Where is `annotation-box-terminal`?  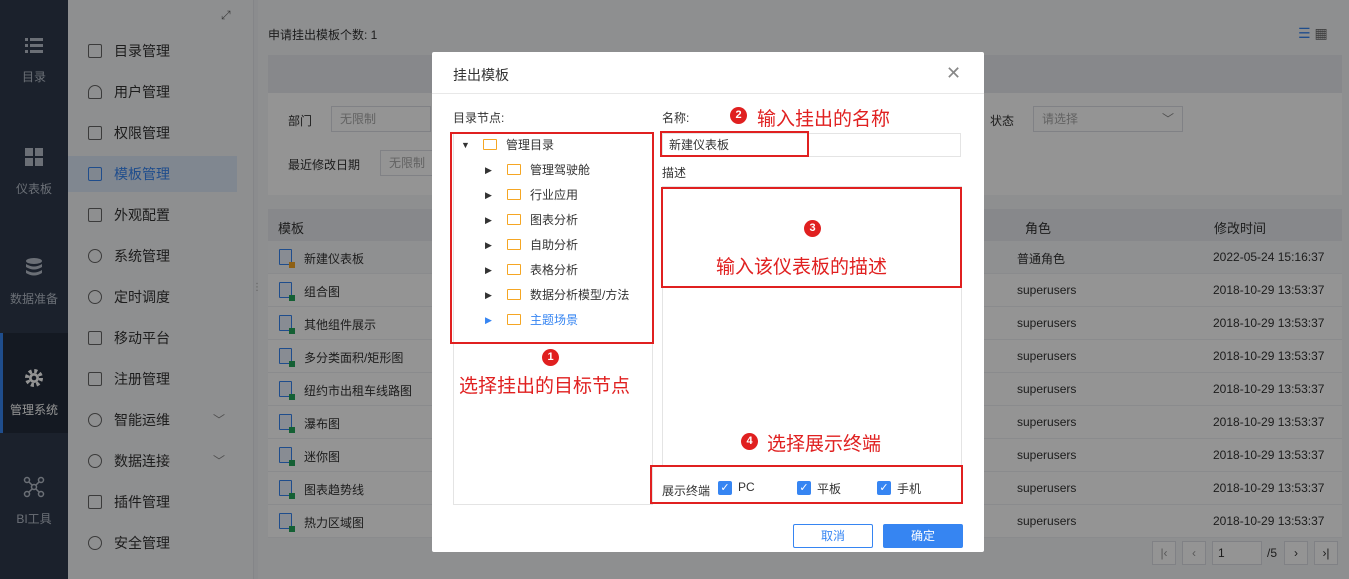 annotation-box-terminal is located at coordinates (806, 484).